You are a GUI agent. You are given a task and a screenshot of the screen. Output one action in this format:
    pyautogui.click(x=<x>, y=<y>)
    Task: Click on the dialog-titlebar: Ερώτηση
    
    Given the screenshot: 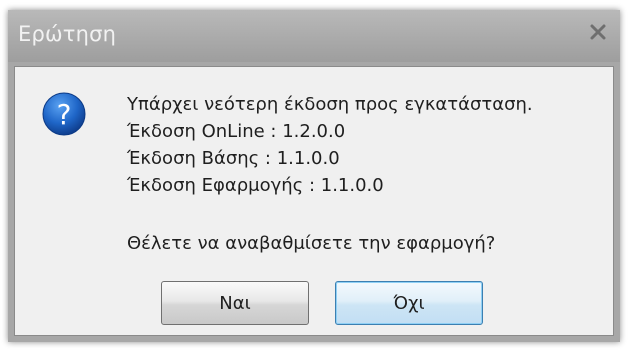 What is the action you would take?
    pyautogui.click(x=314, y=36)
    